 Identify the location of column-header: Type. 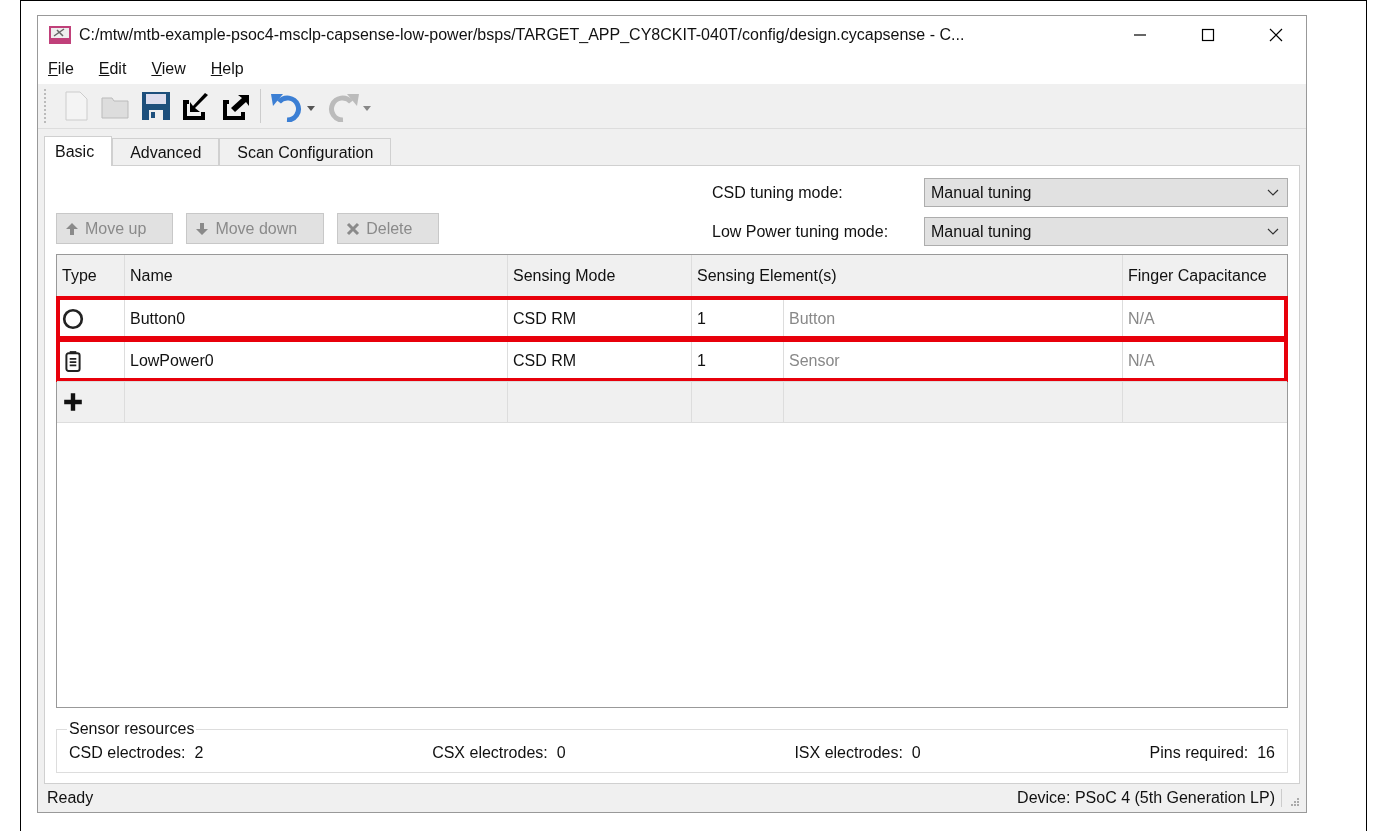
(91, 276).